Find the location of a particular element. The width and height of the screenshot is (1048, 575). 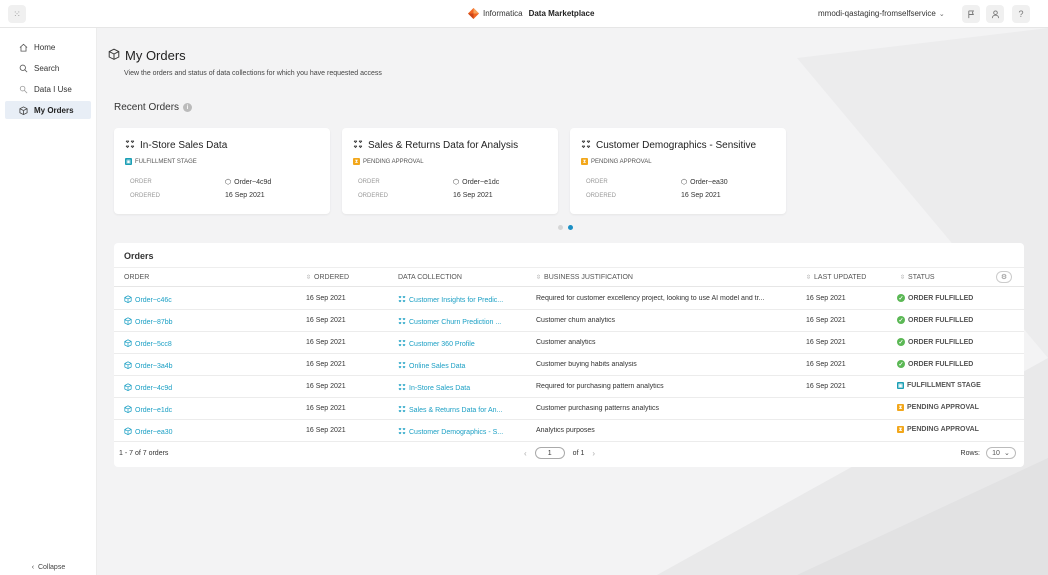

carousel-dot-active is located at coordinates (570, 227).